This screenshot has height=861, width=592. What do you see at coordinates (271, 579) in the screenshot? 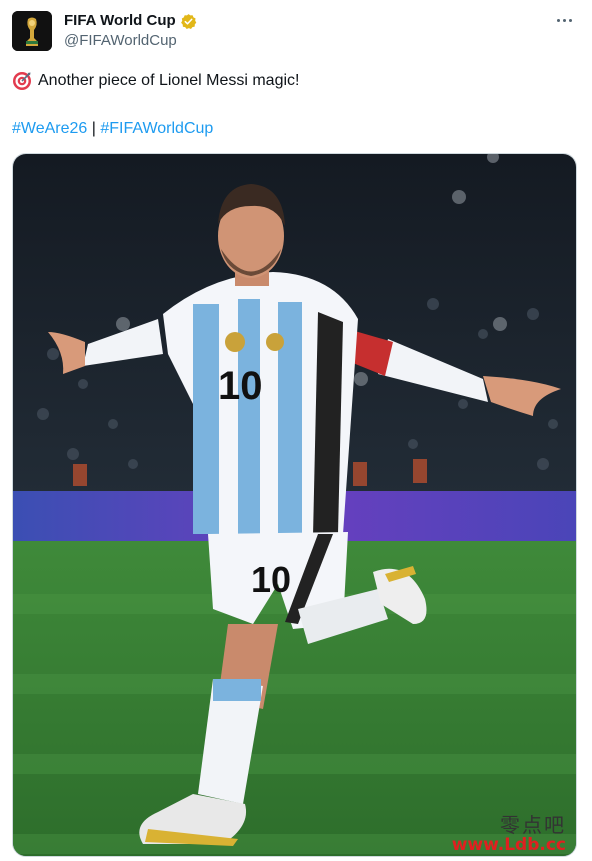
I see `shorts-number: 10` at bounding box center [271, 579].